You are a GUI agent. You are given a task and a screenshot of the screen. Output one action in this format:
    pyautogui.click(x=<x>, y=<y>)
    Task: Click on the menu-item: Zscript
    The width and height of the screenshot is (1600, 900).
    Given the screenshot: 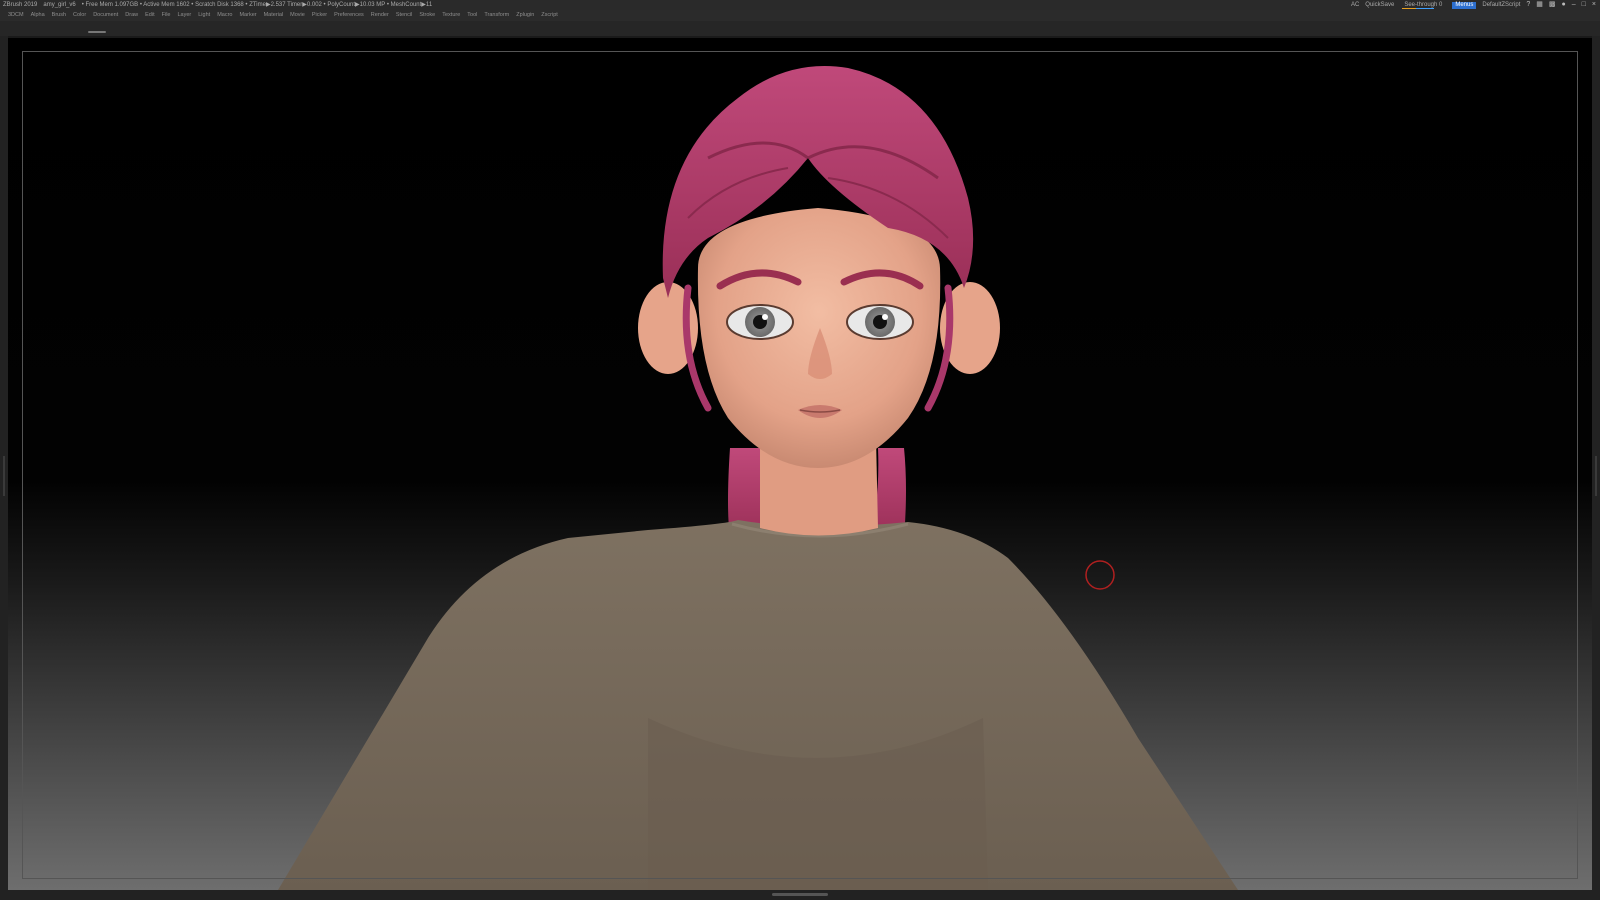 What is the action you would take?
    pyautogui.click(x=549, y=15)
    